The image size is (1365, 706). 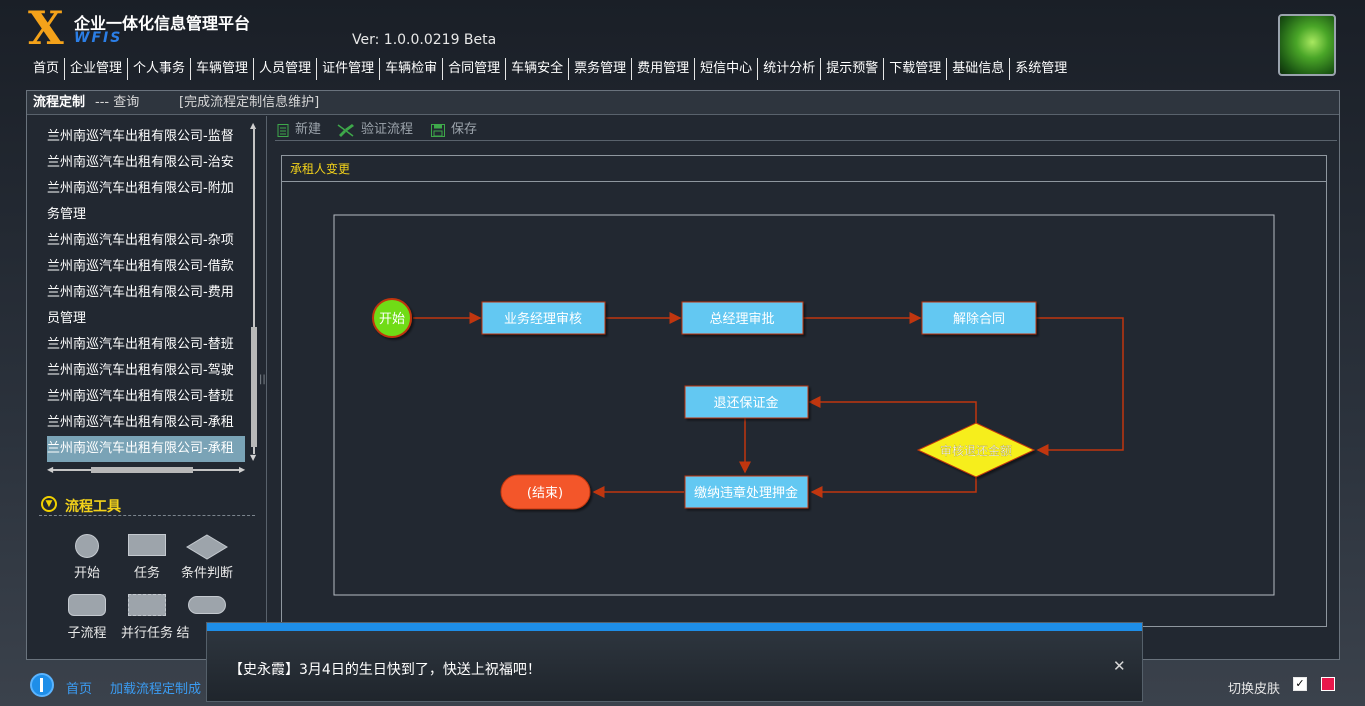 I want to click on notification-popup: 【史永霞】3月4日的生日快到了，快送上祝福吧！ ✕, so click(x=674, y=662).